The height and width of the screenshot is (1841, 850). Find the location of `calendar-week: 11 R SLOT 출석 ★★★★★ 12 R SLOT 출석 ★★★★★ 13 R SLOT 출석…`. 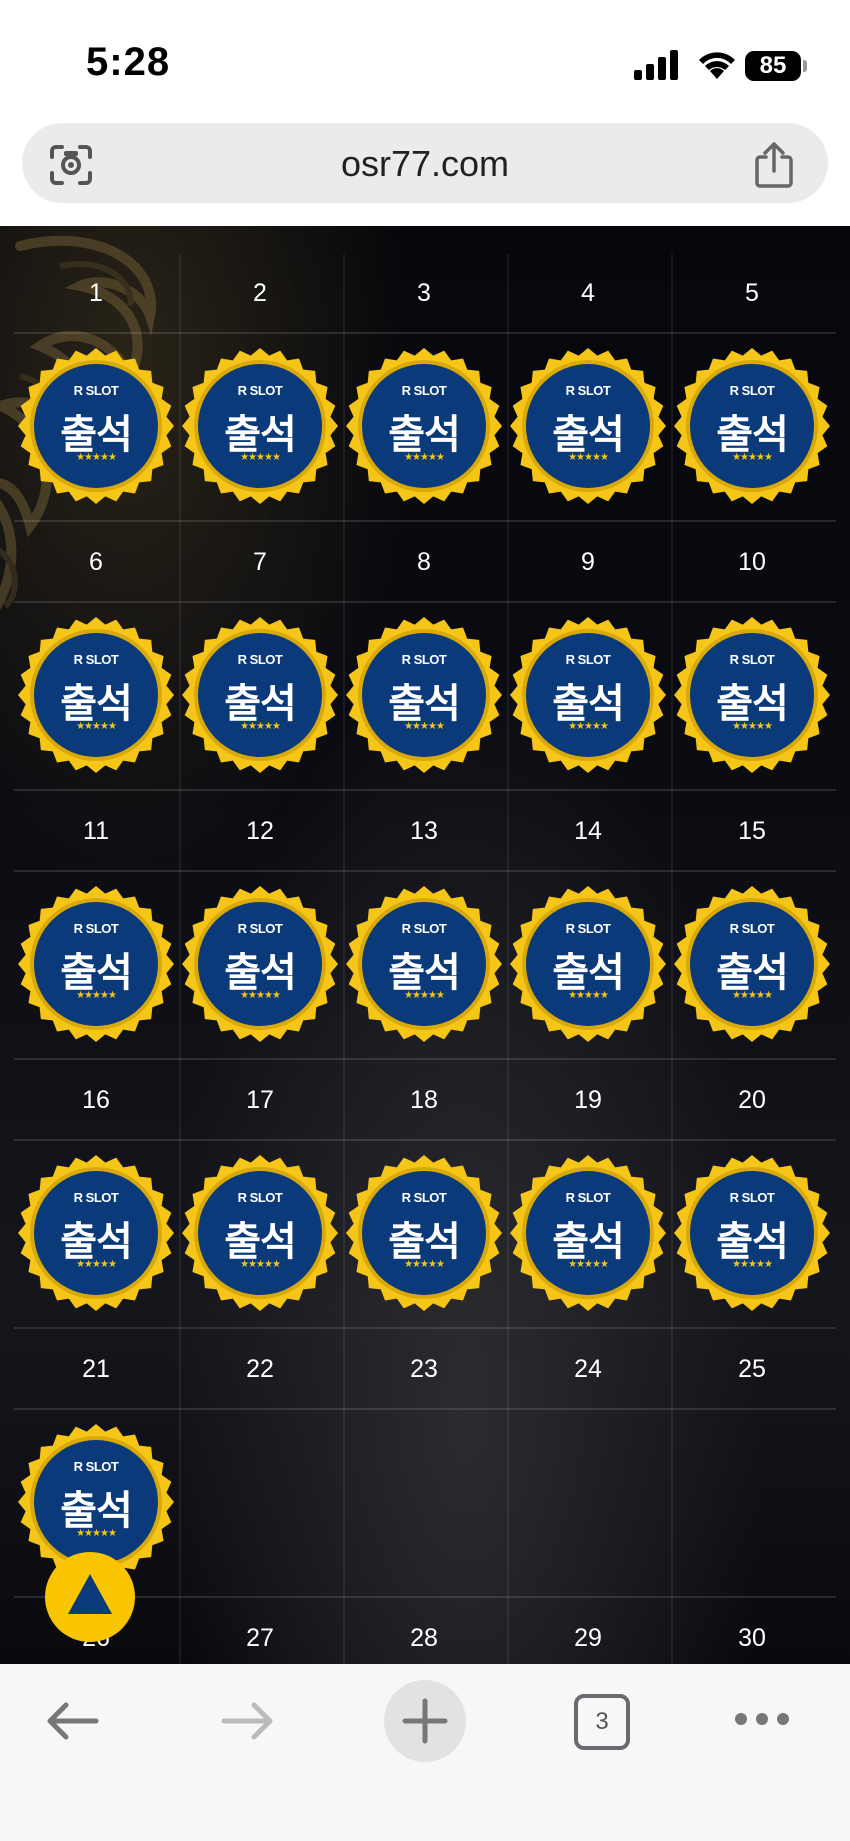

calendar-week: 11 R SLOT 출석 ★★★★★ 12 R SLOT 출석 ★★★★★ 13 R SLOT 출석… is located at coordinates (425, 926).